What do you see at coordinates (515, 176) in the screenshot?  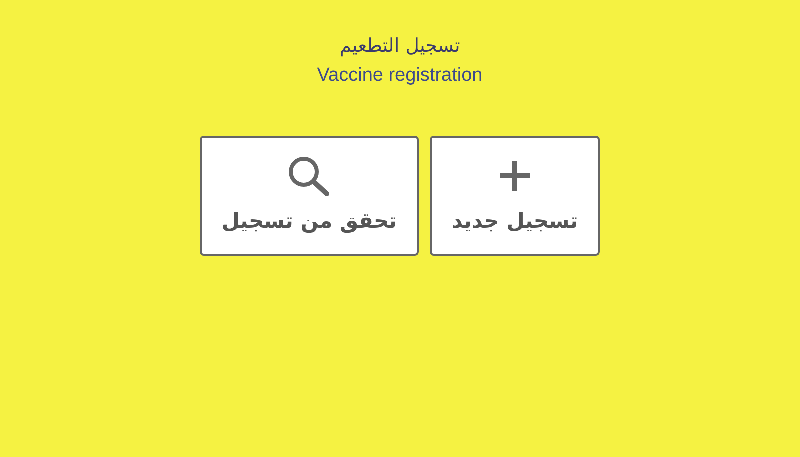 I see `plus-icon` at bounding box center [515, 176].